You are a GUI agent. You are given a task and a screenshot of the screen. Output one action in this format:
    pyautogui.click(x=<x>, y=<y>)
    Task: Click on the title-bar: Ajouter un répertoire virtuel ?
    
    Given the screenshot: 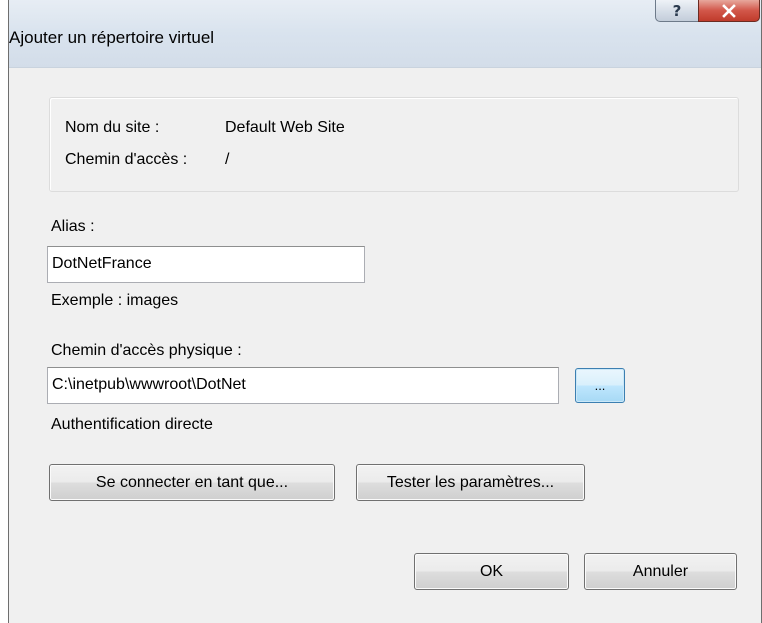 What is the action you would take?
    pyautogui.click(x=385, y=34)
    